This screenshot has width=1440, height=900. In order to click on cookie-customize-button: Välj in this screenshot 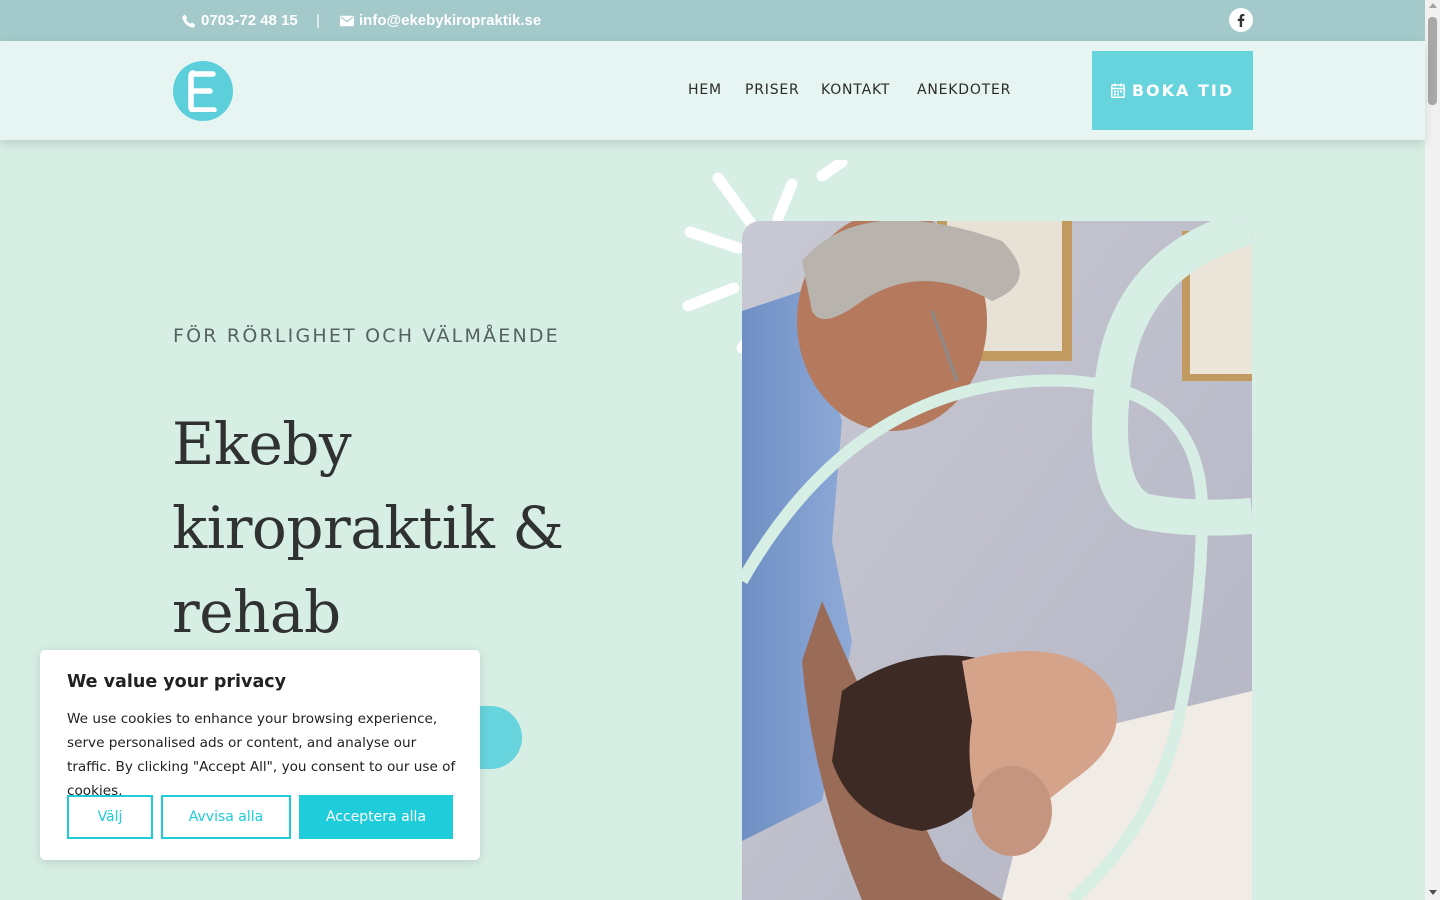, I will do `click(110, 817)`.